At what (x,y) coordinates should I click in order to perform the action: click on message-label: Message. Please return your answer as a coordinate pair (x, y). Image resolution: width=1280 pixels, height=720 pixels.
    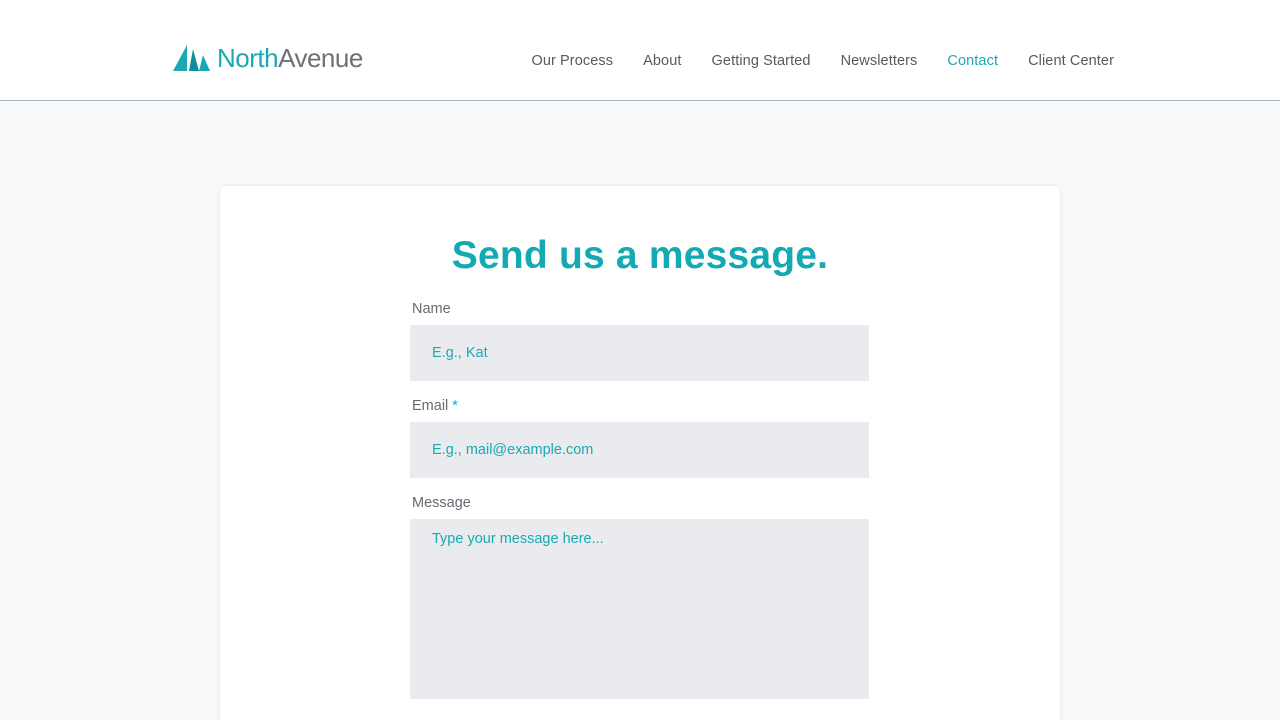
    Looking at the image, I should click on (441, 503).